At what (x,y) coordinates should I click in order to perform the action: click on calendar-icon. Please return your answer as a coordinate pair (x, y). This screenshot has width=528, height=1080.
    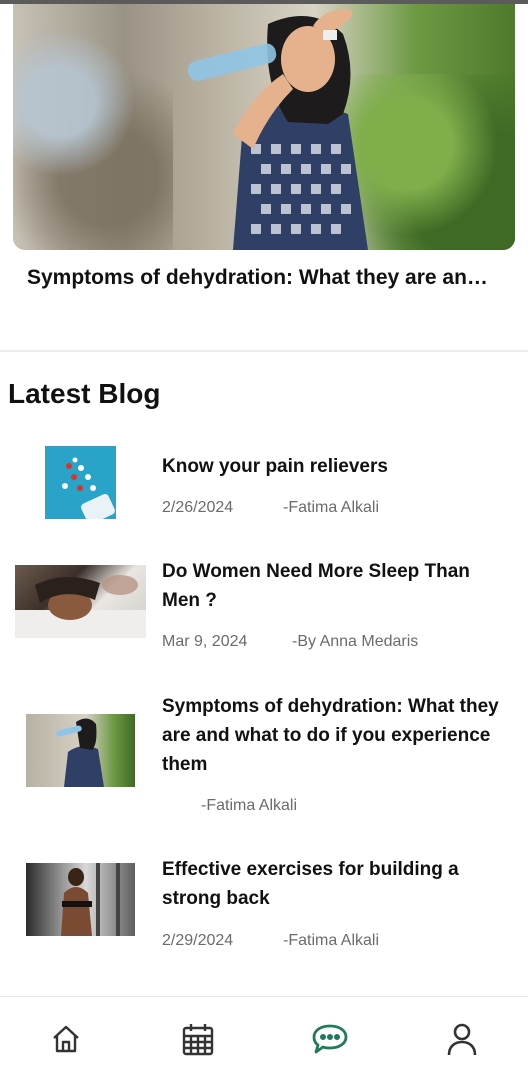
    Looking at the image, I should click on (198, 1040).